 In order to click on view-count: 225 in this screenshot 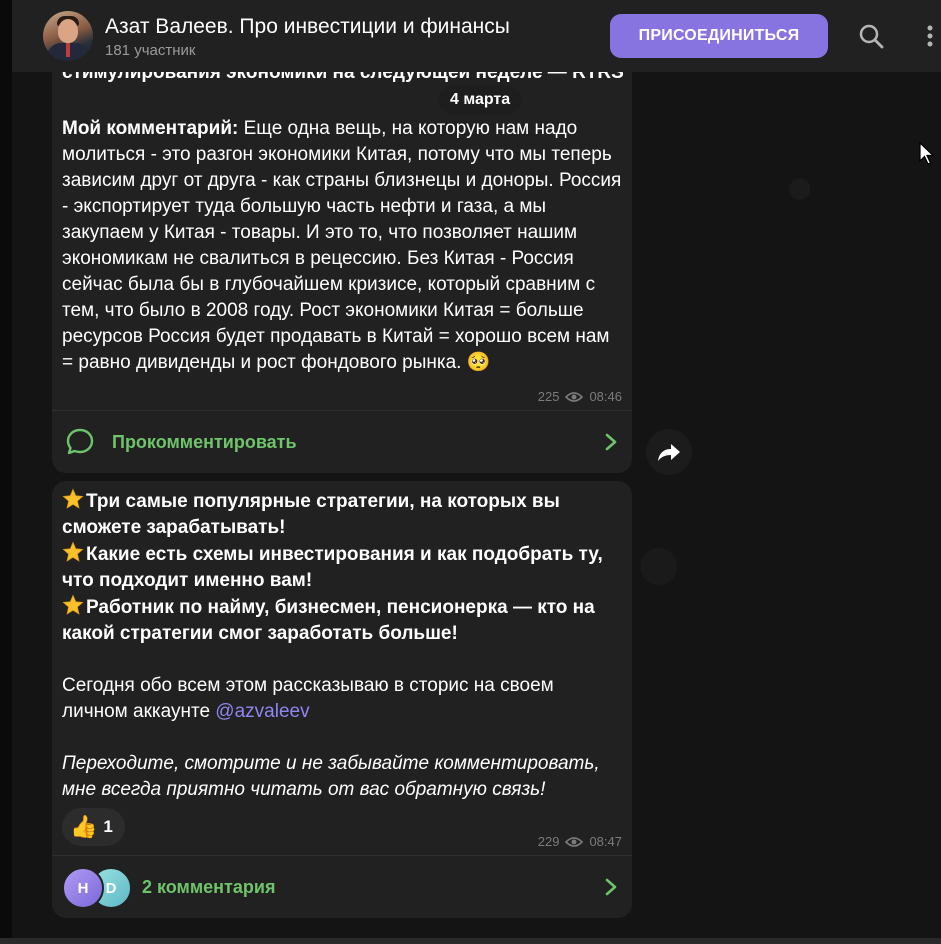, I will do `click(548, 396)`.